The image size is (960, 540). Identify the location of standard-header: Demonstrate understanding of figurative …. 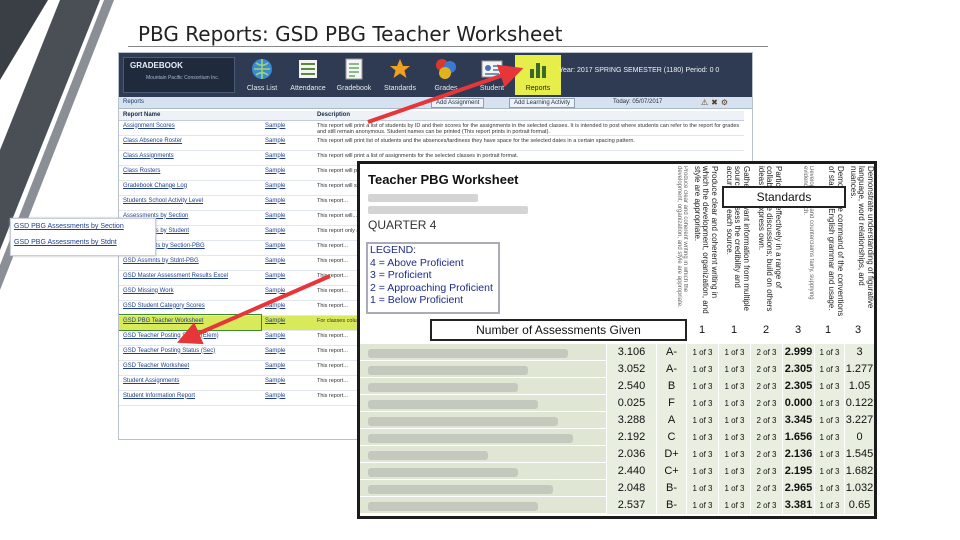
(860, 242).